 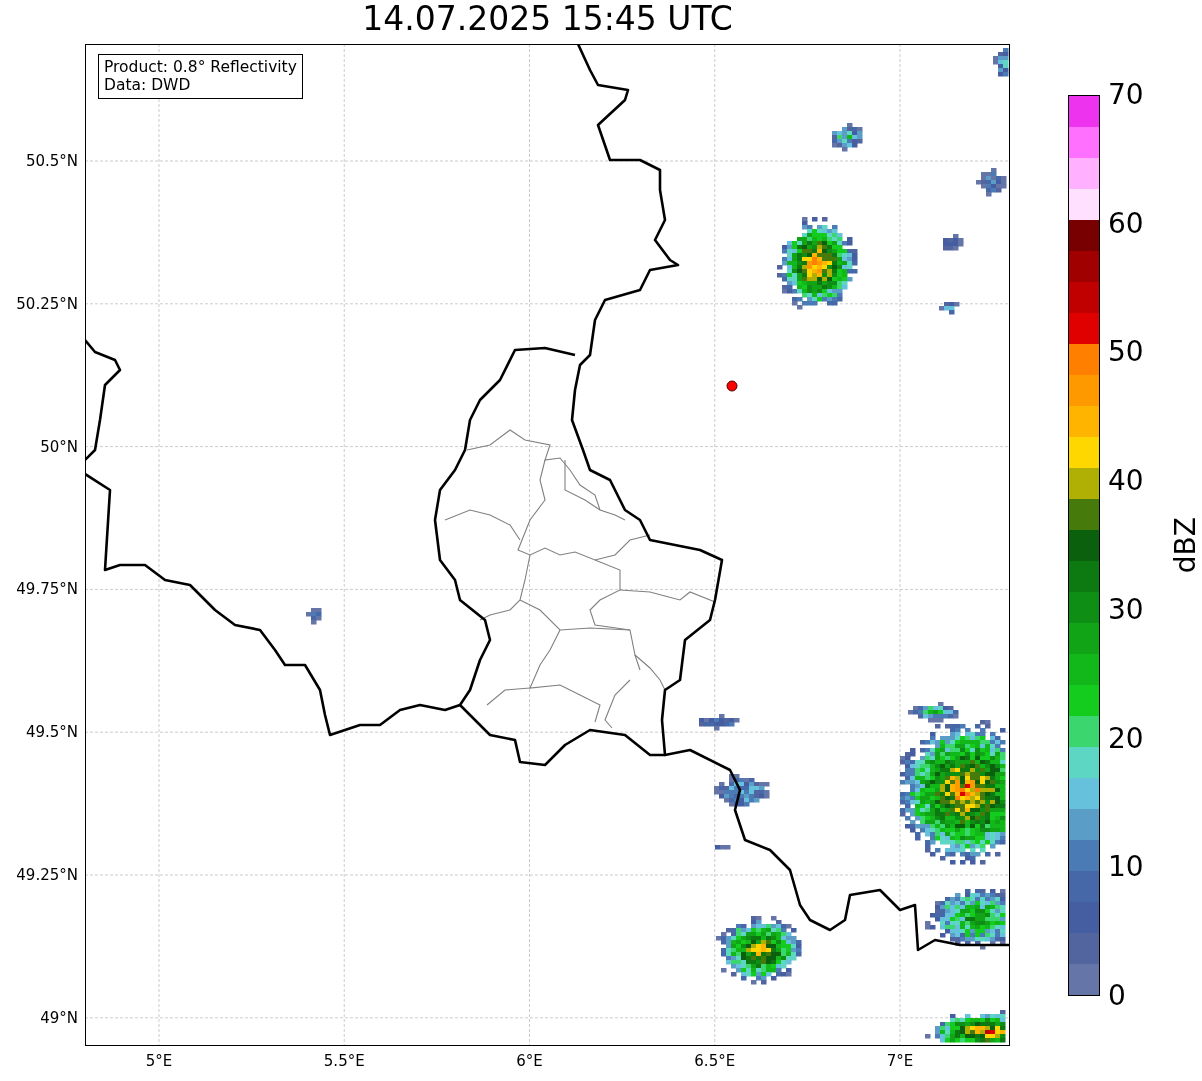 What do you see at coordinates (1185, 545) in the screenshot?
I see `colorbar-label: dBZ` at bounding box center [1185, 545].